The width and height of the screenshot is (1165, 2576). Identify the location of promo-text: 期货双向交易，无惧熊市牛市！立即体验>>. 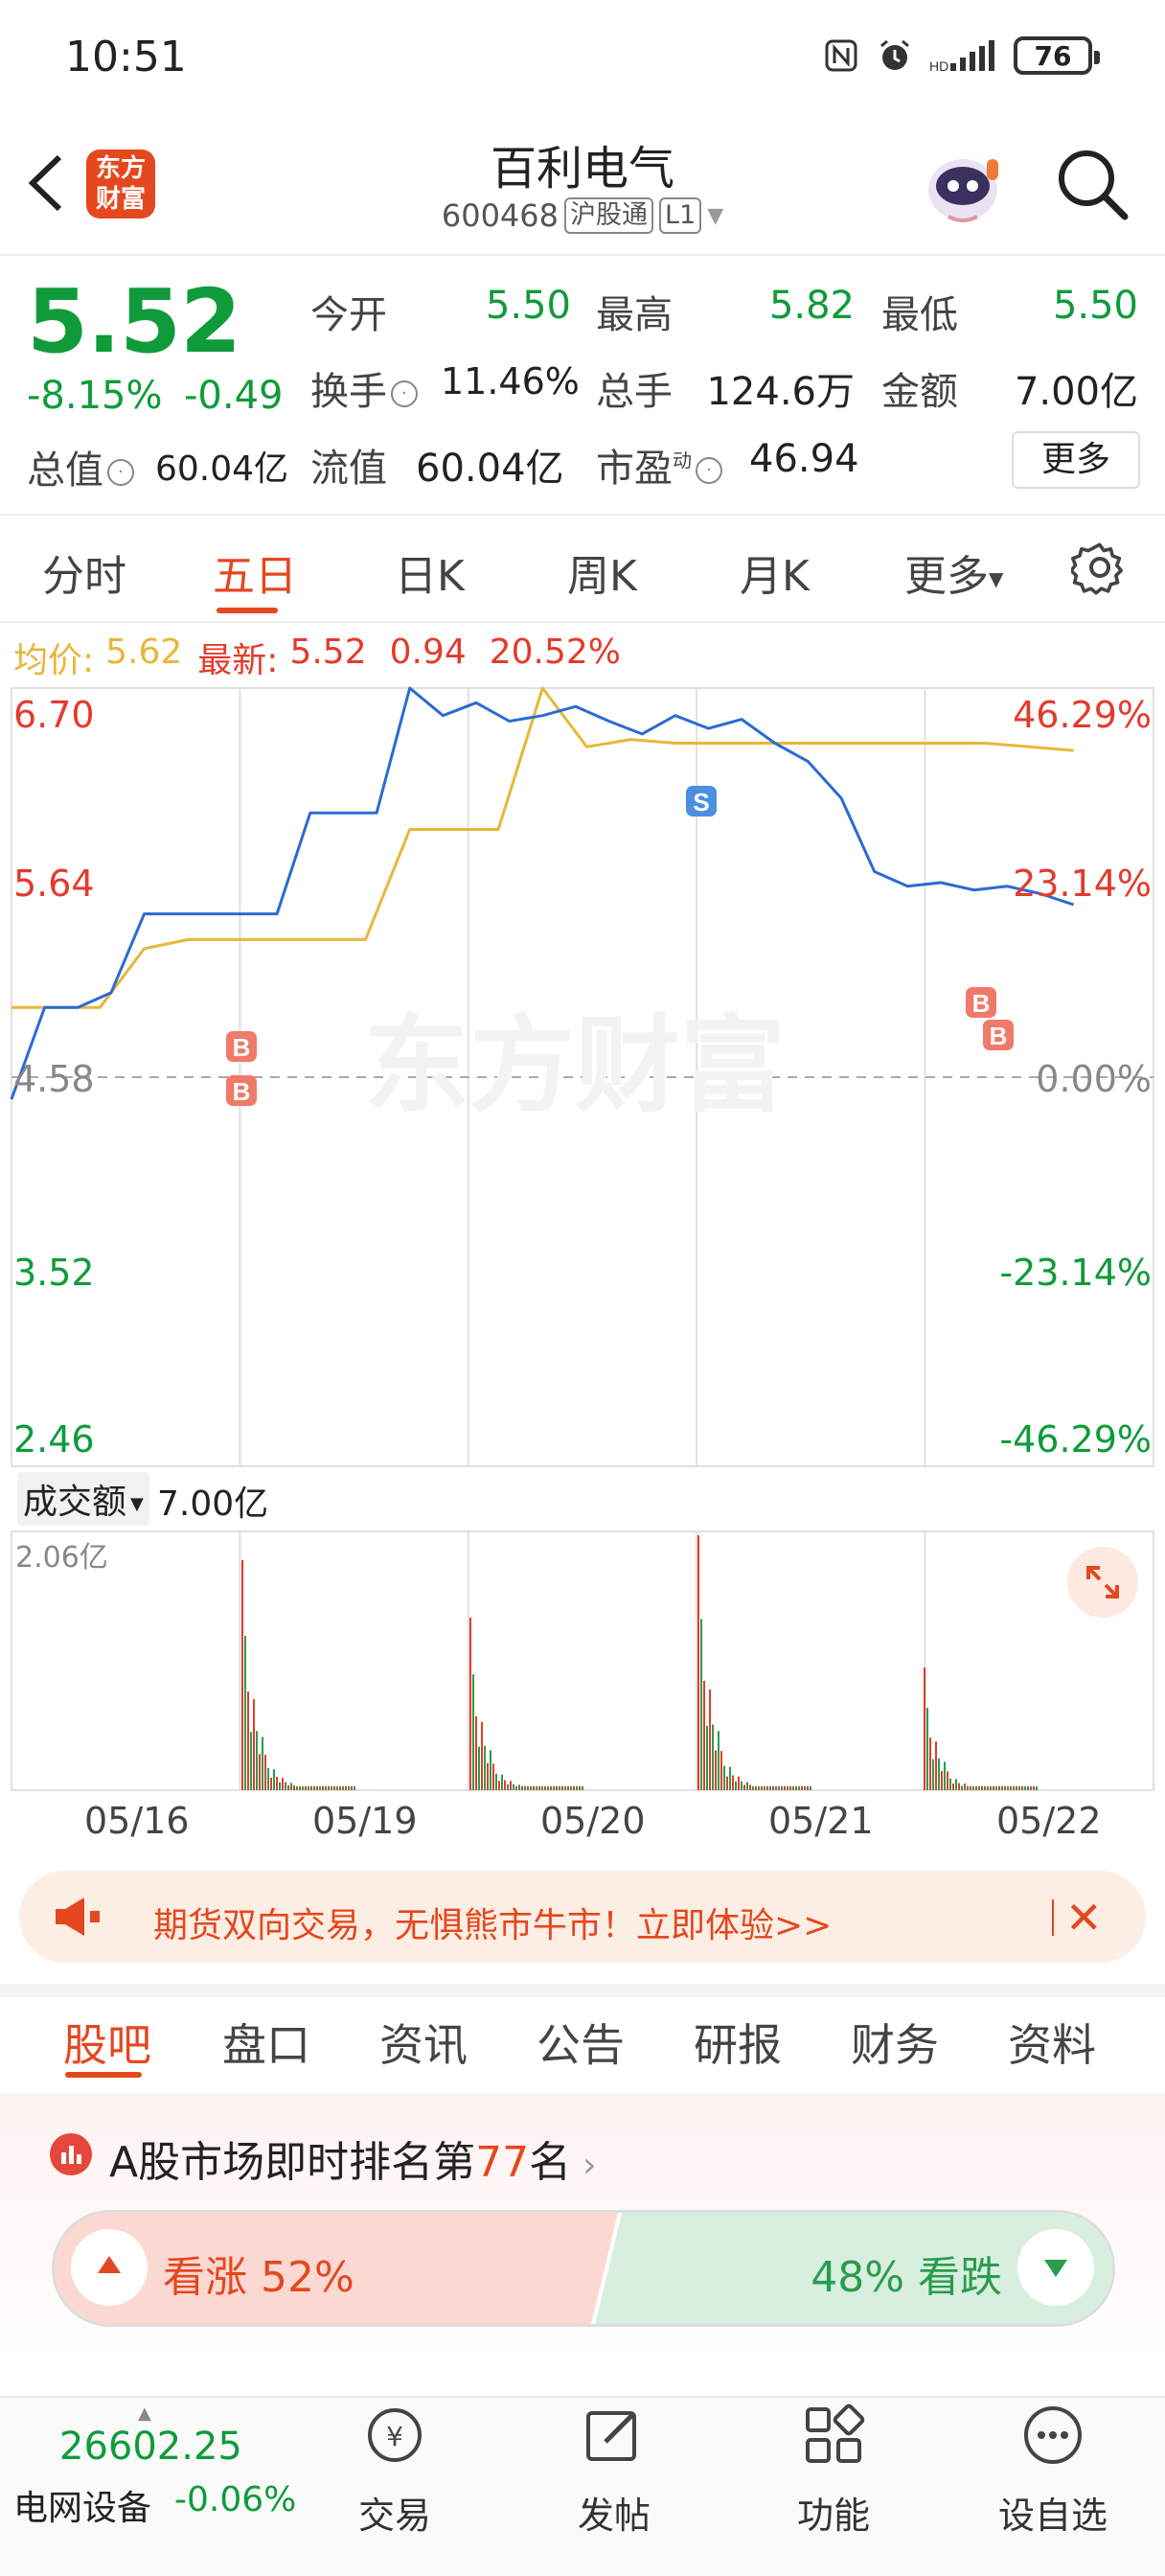
(493, 1922).